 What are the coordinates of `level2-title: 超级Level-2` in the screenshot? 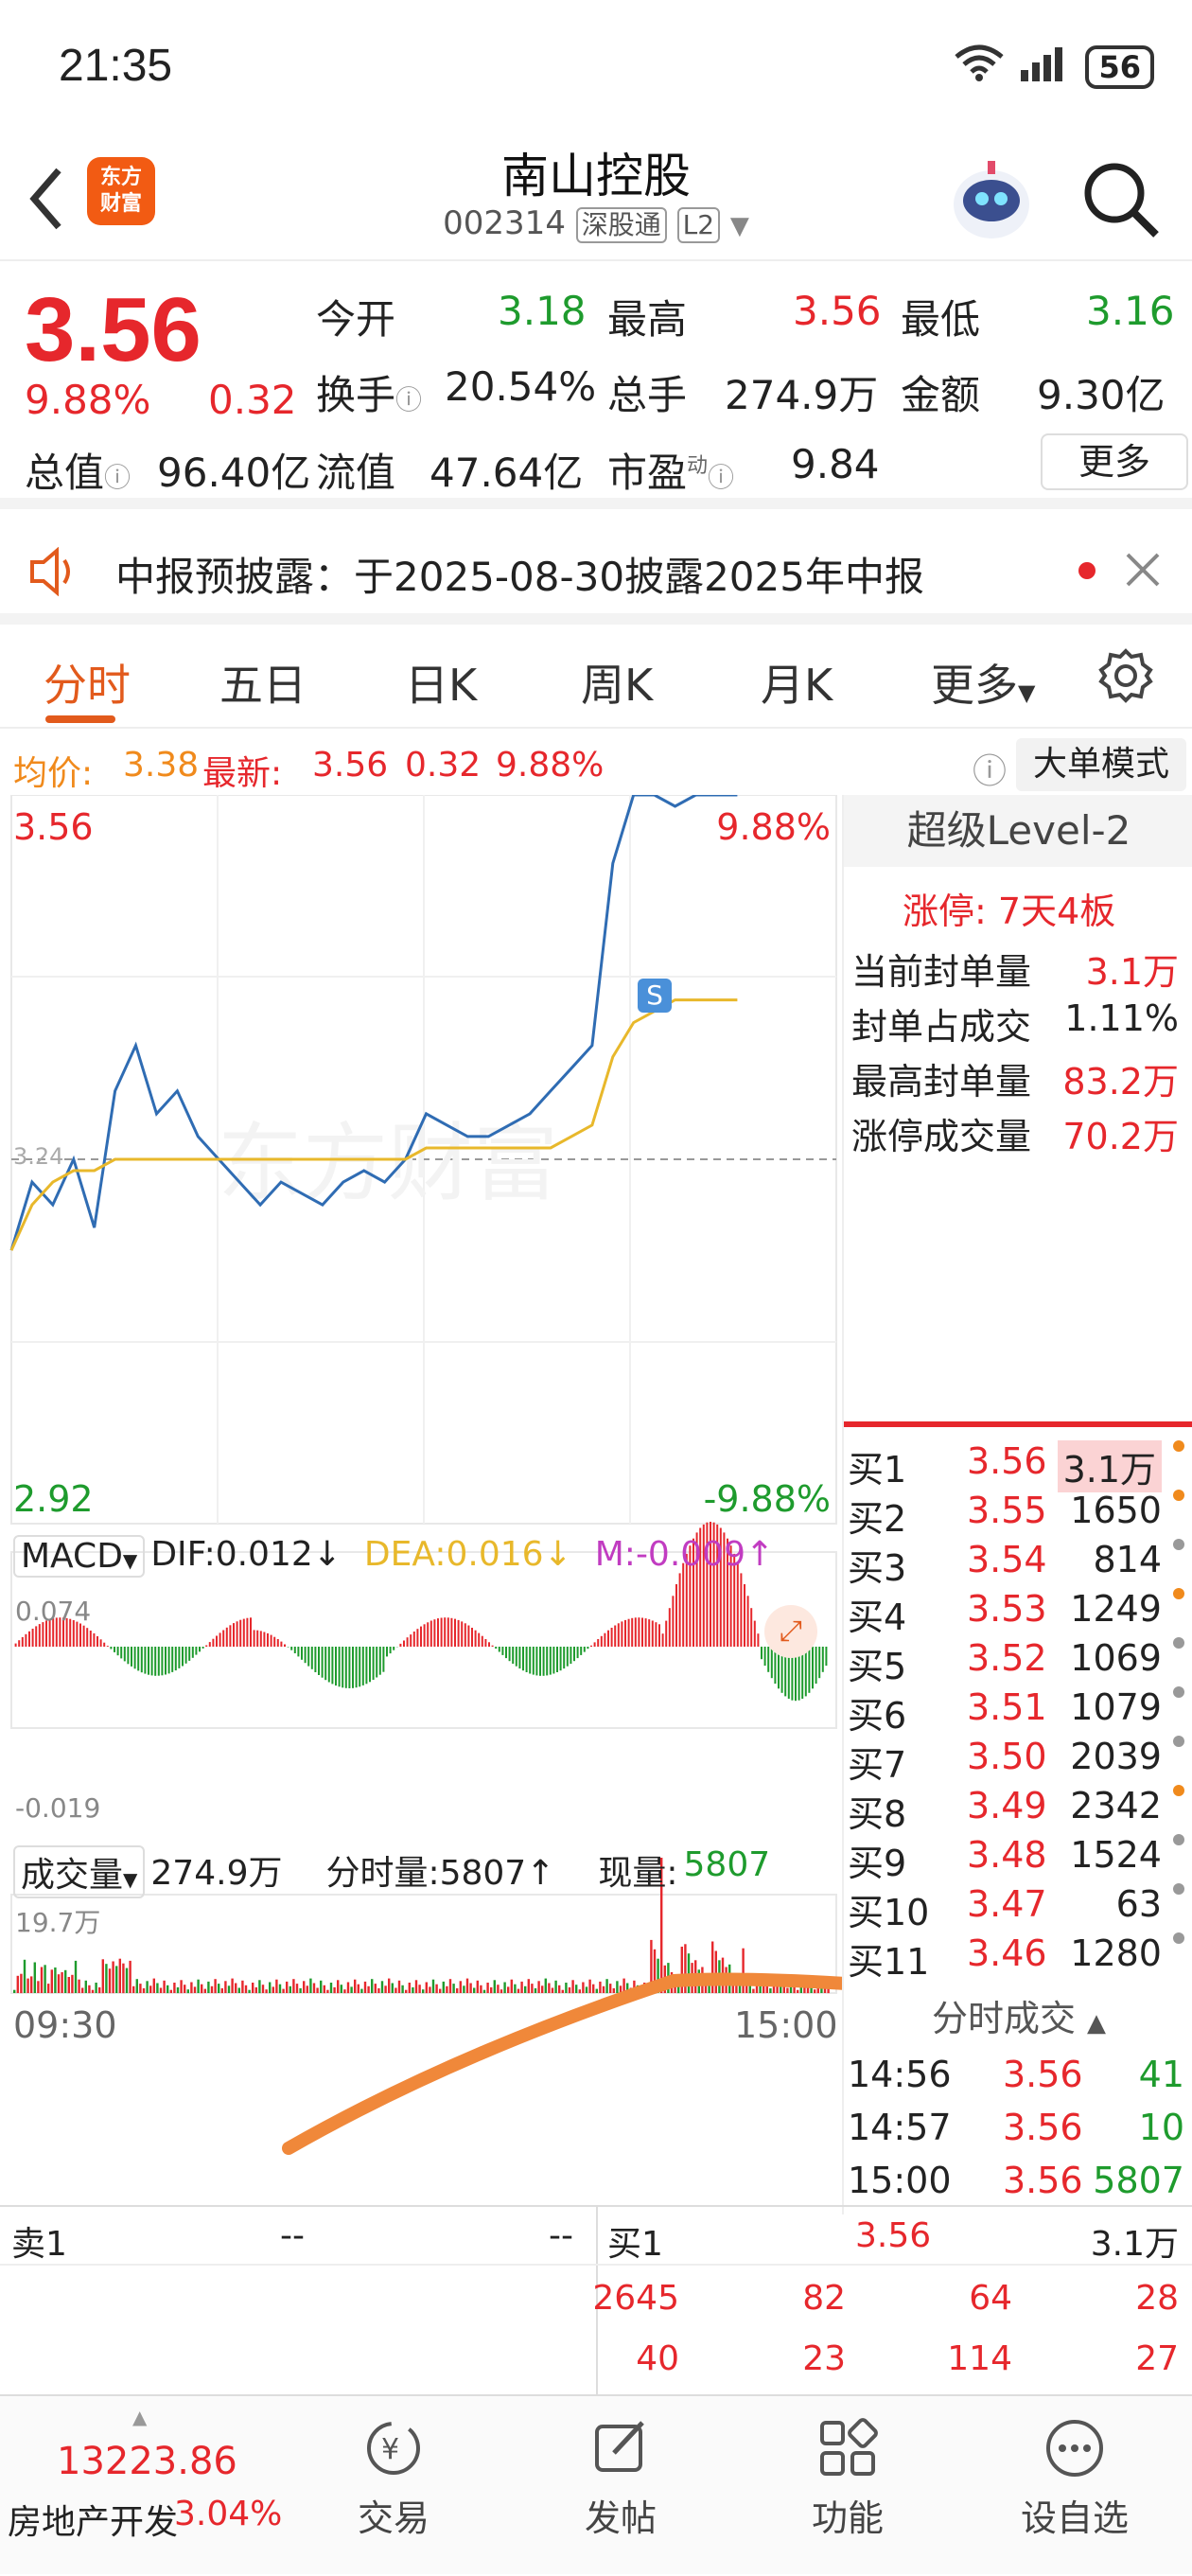 It's located at (1018, 831).